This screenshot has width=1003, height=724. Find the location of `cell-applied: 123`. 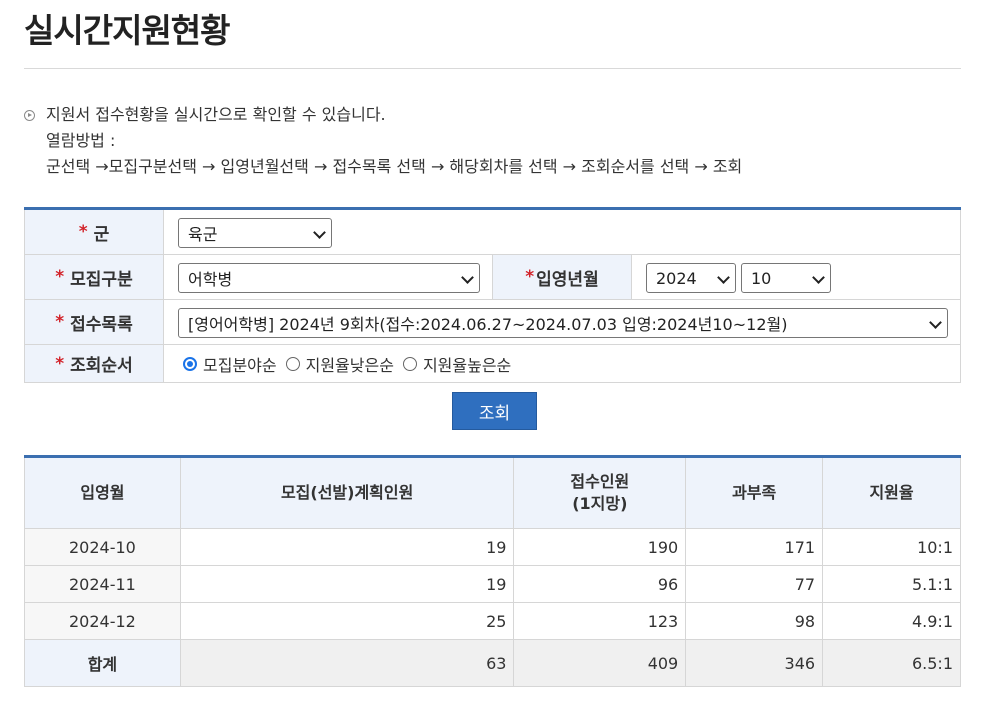

cell-applied: 123 is located at coordinates (600, 621).